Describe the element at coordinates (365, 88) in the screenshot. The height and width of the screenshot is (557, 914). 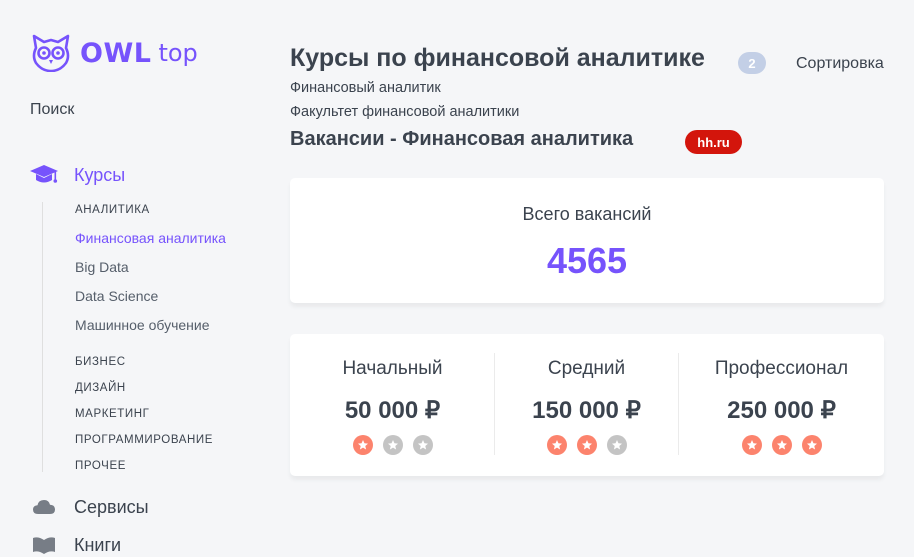
I see `category-label-1: Финансовый аналитик` at that location.